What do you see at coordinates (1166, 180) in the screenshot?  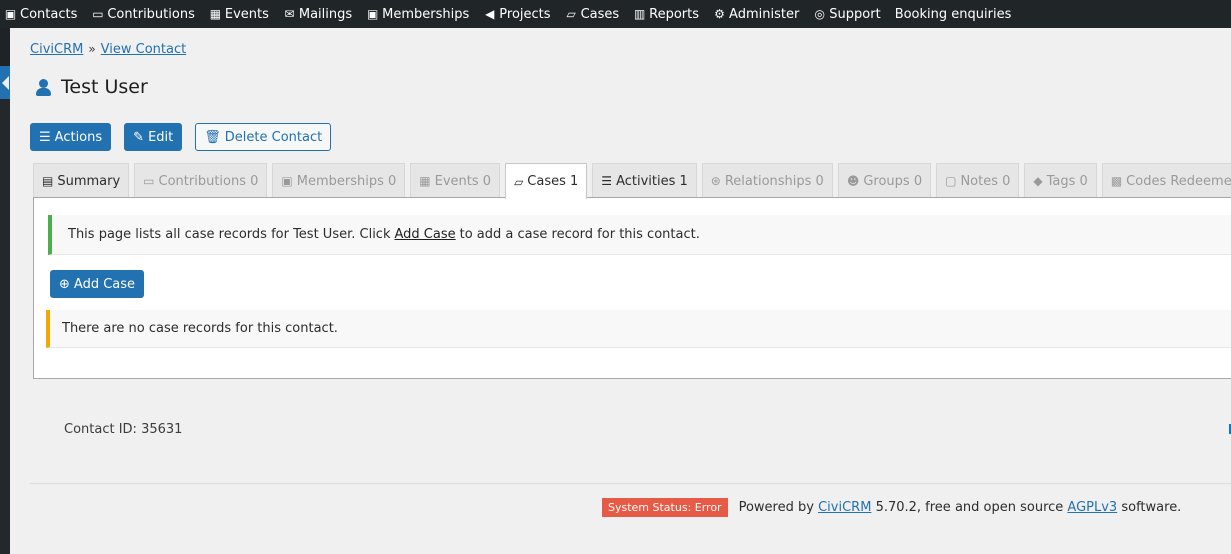 I see `tab-codes-redeemed: ▩Codes Redeemed 0` at bounding box center [1166, 180].